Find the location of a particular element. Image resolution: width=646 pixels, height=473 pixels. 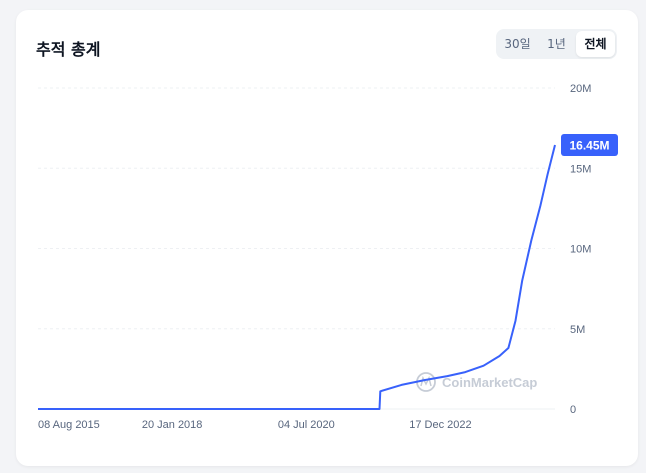

y-tick-label: 10M is located at coordinates (580, 250).